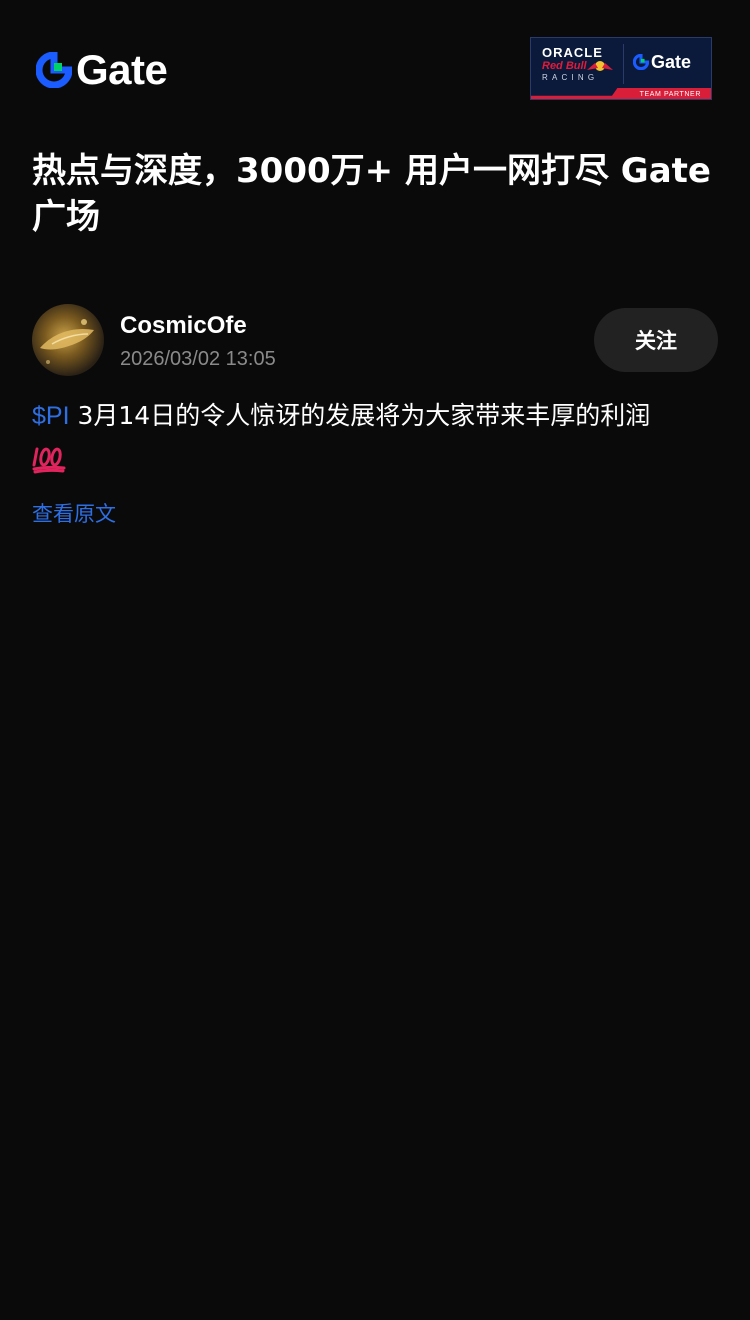 This screenshot has width=750, height=1320. What do you see at coordinates (371, 194) in the screenshot?
I see `page-headline: 热点与深度，3000万+ 用户一网打尽 Gate 广场` at bounding box center [371, 194].